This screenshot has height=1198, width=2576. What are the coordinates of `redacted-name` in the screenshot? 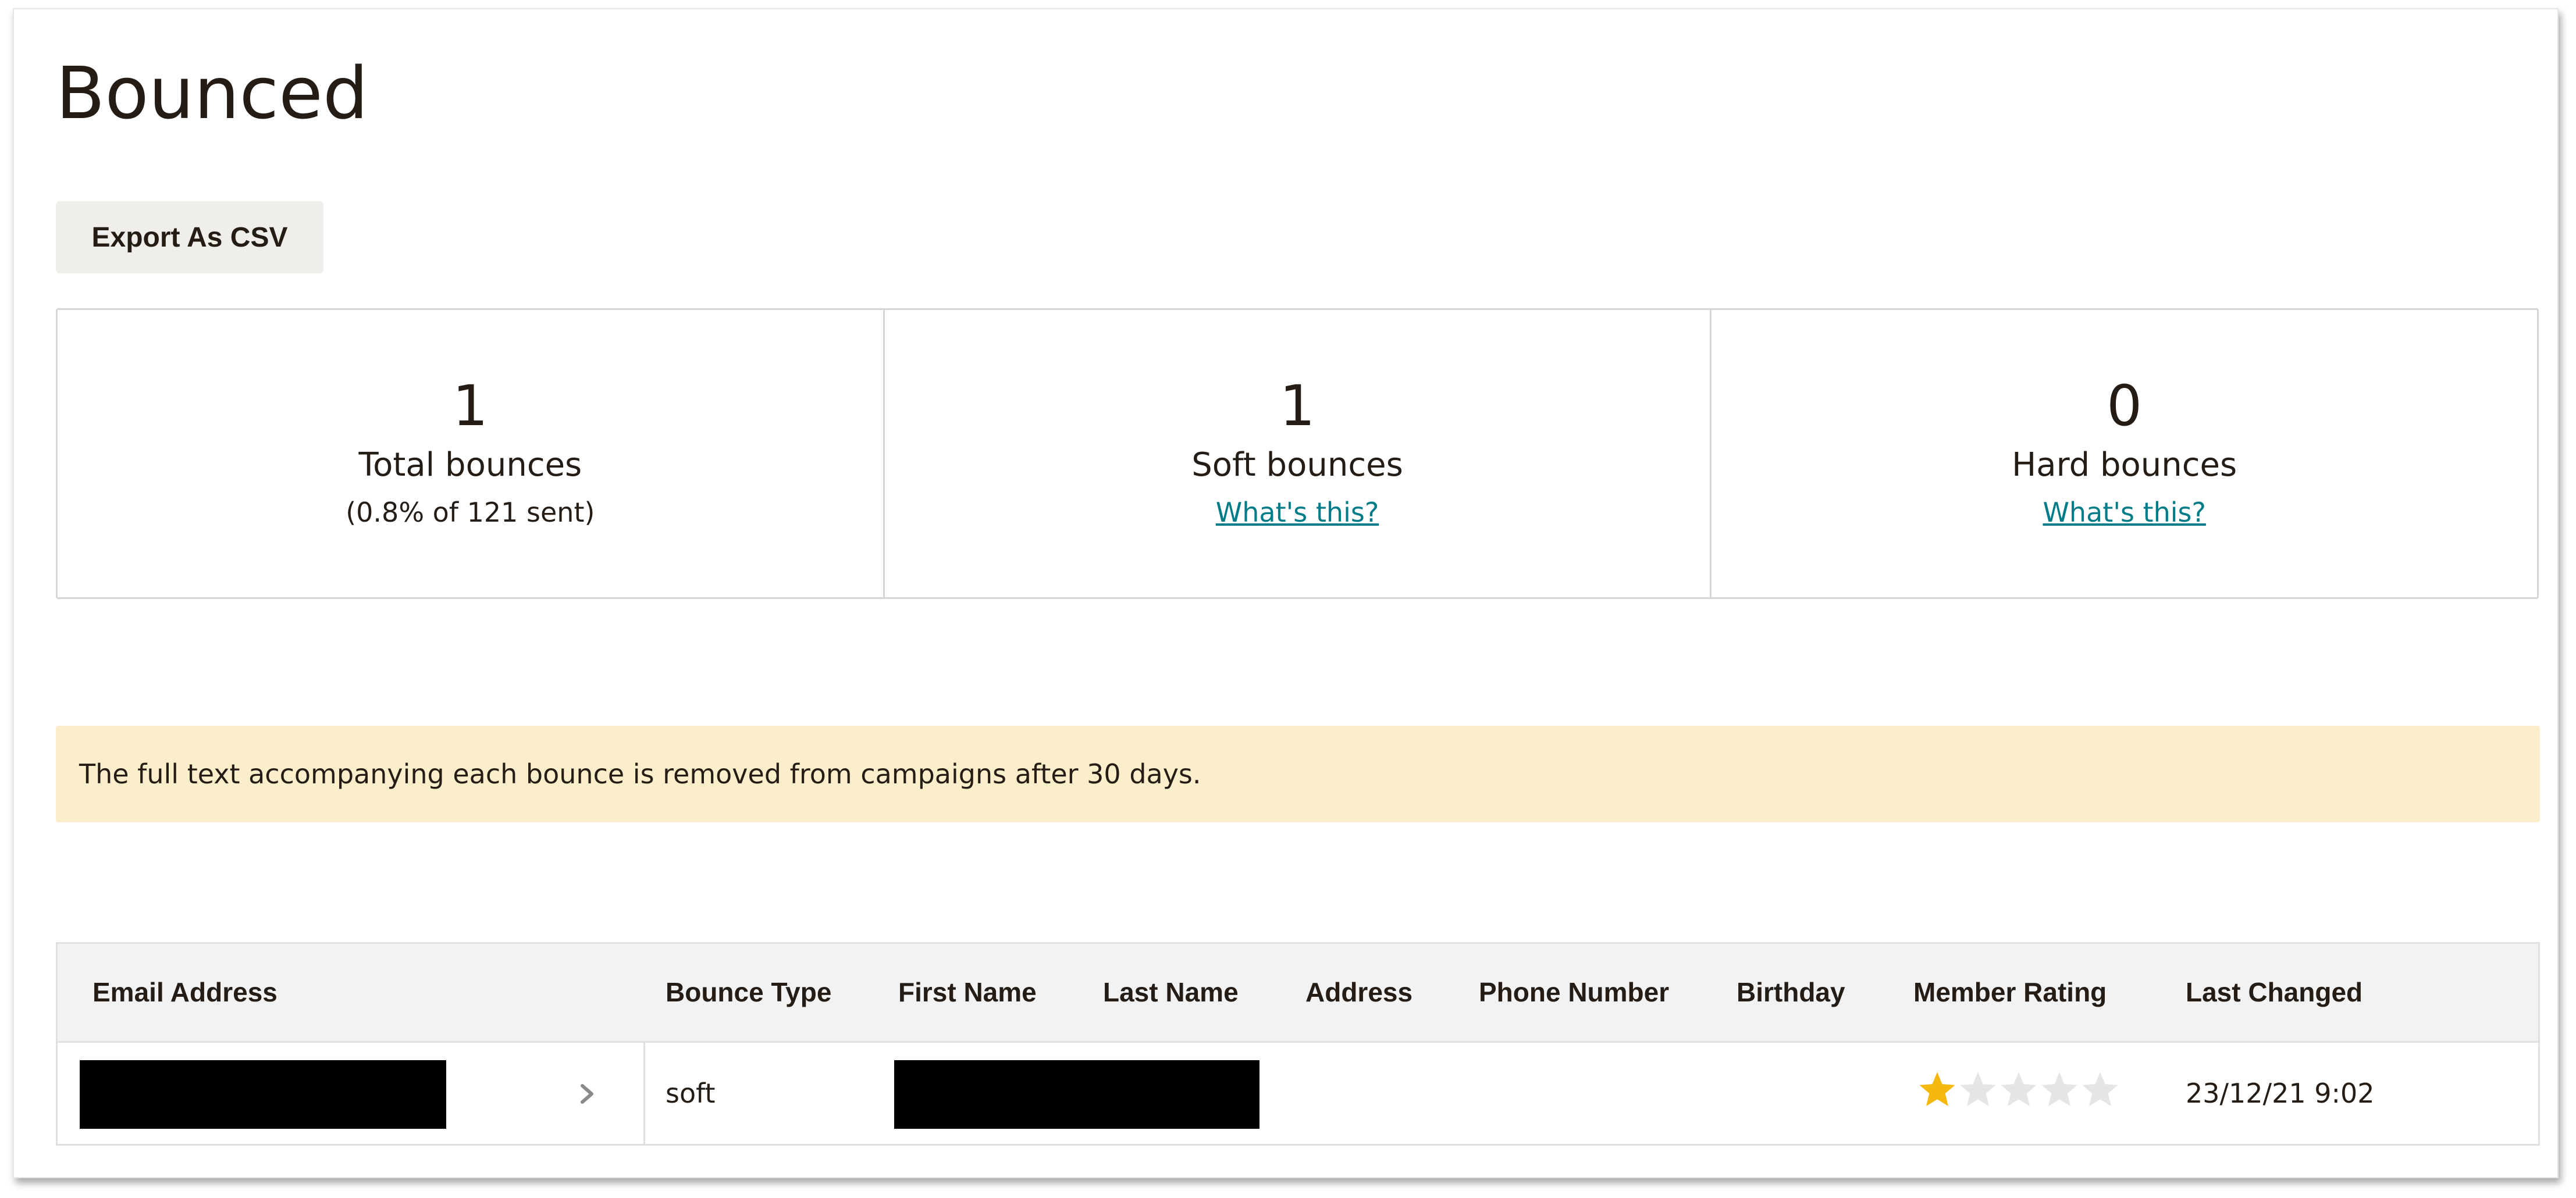 It's located at (1076, 1094).